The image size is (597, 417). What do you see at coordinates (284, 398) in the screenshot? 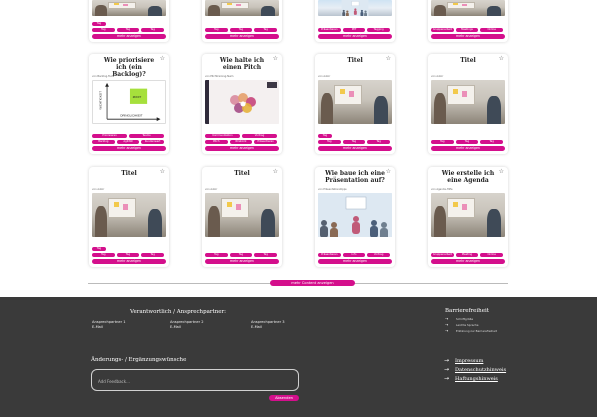
I see `submit-button: Absenden` at bounding box center [284, 398].